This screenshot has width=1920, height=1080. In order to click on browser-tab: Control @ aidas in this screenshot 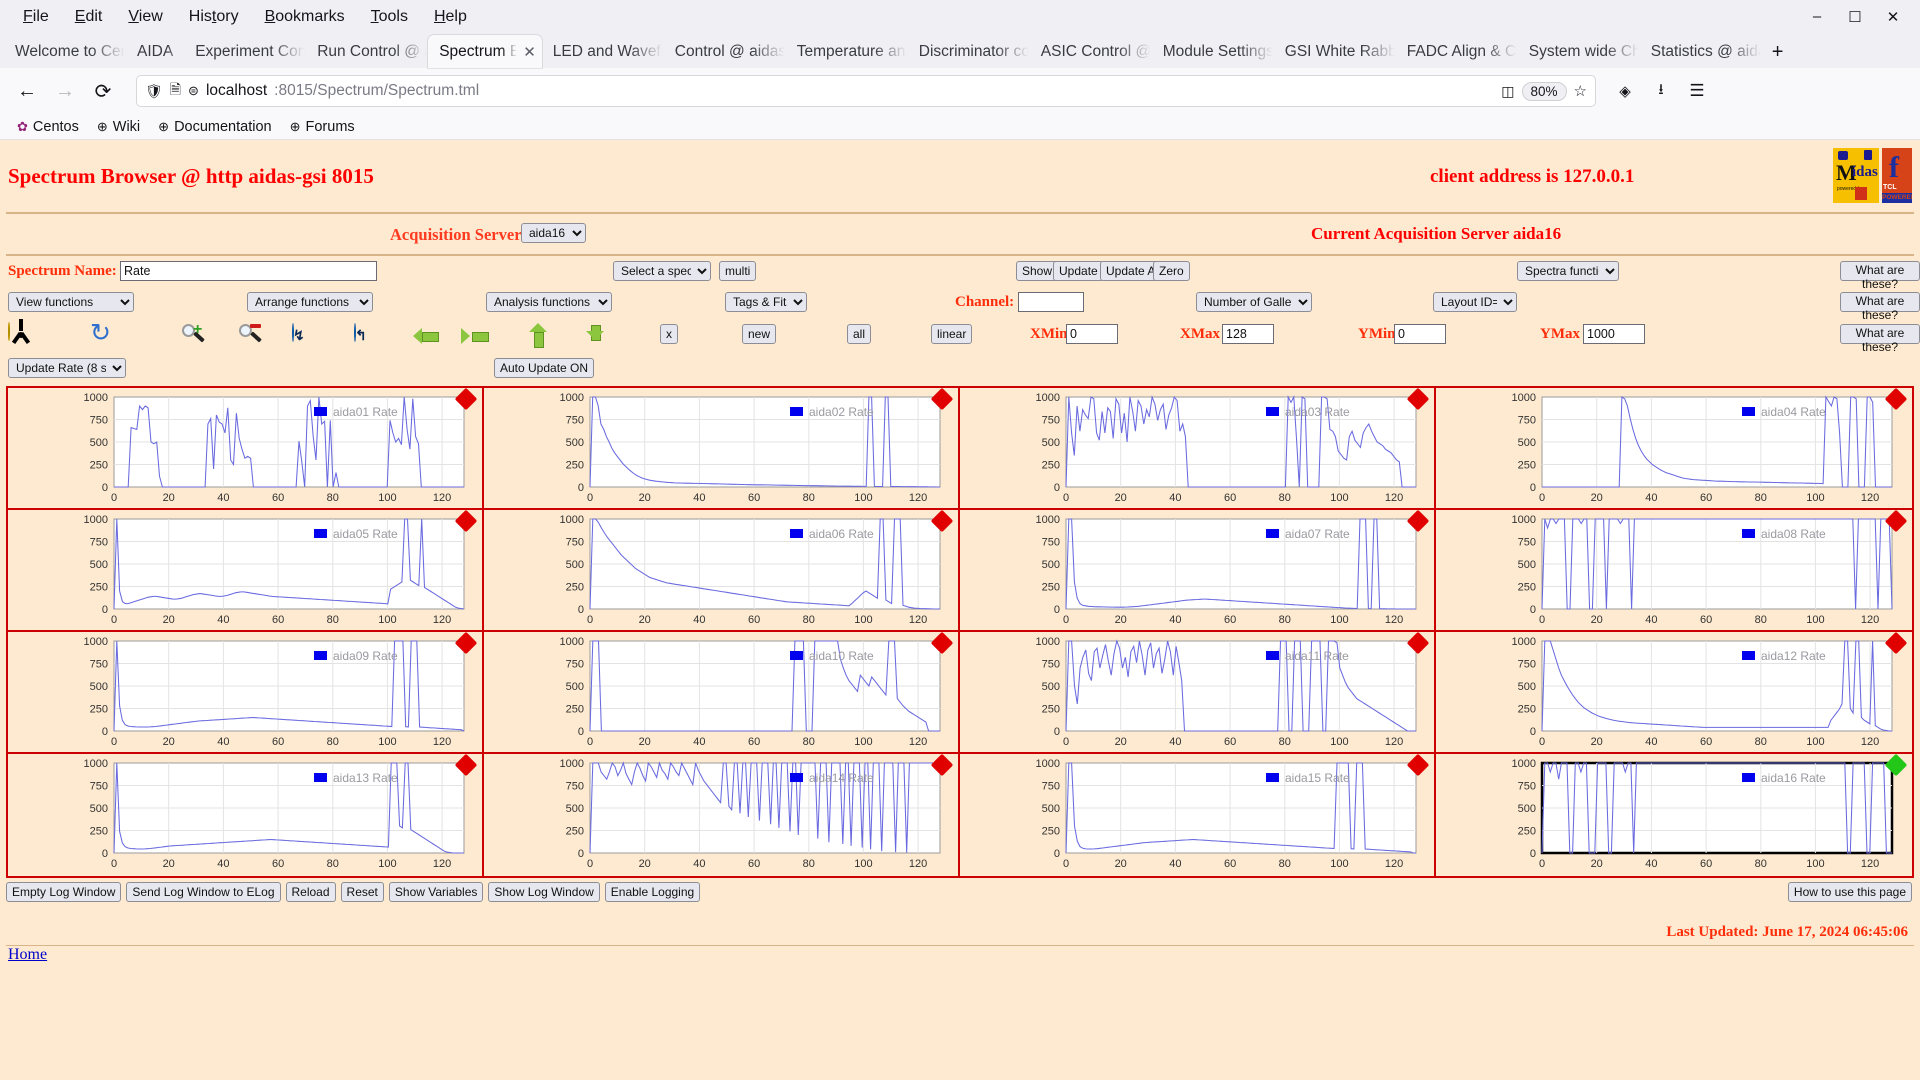, I will do `click(725, 51)`.